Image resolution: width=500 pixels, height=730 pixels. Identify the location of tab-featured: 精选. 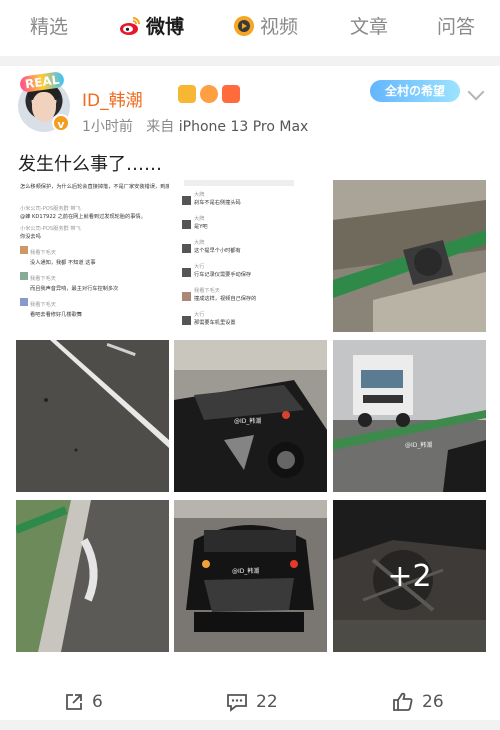
(49, 25).